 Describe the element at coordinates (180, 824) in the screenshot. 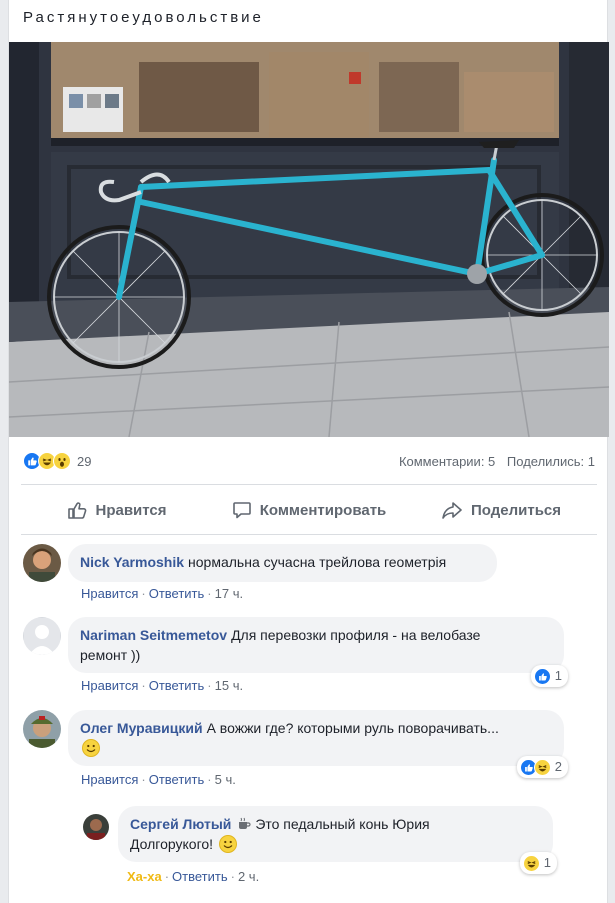

I see `comment-author: Сергей Лютый` at that location.